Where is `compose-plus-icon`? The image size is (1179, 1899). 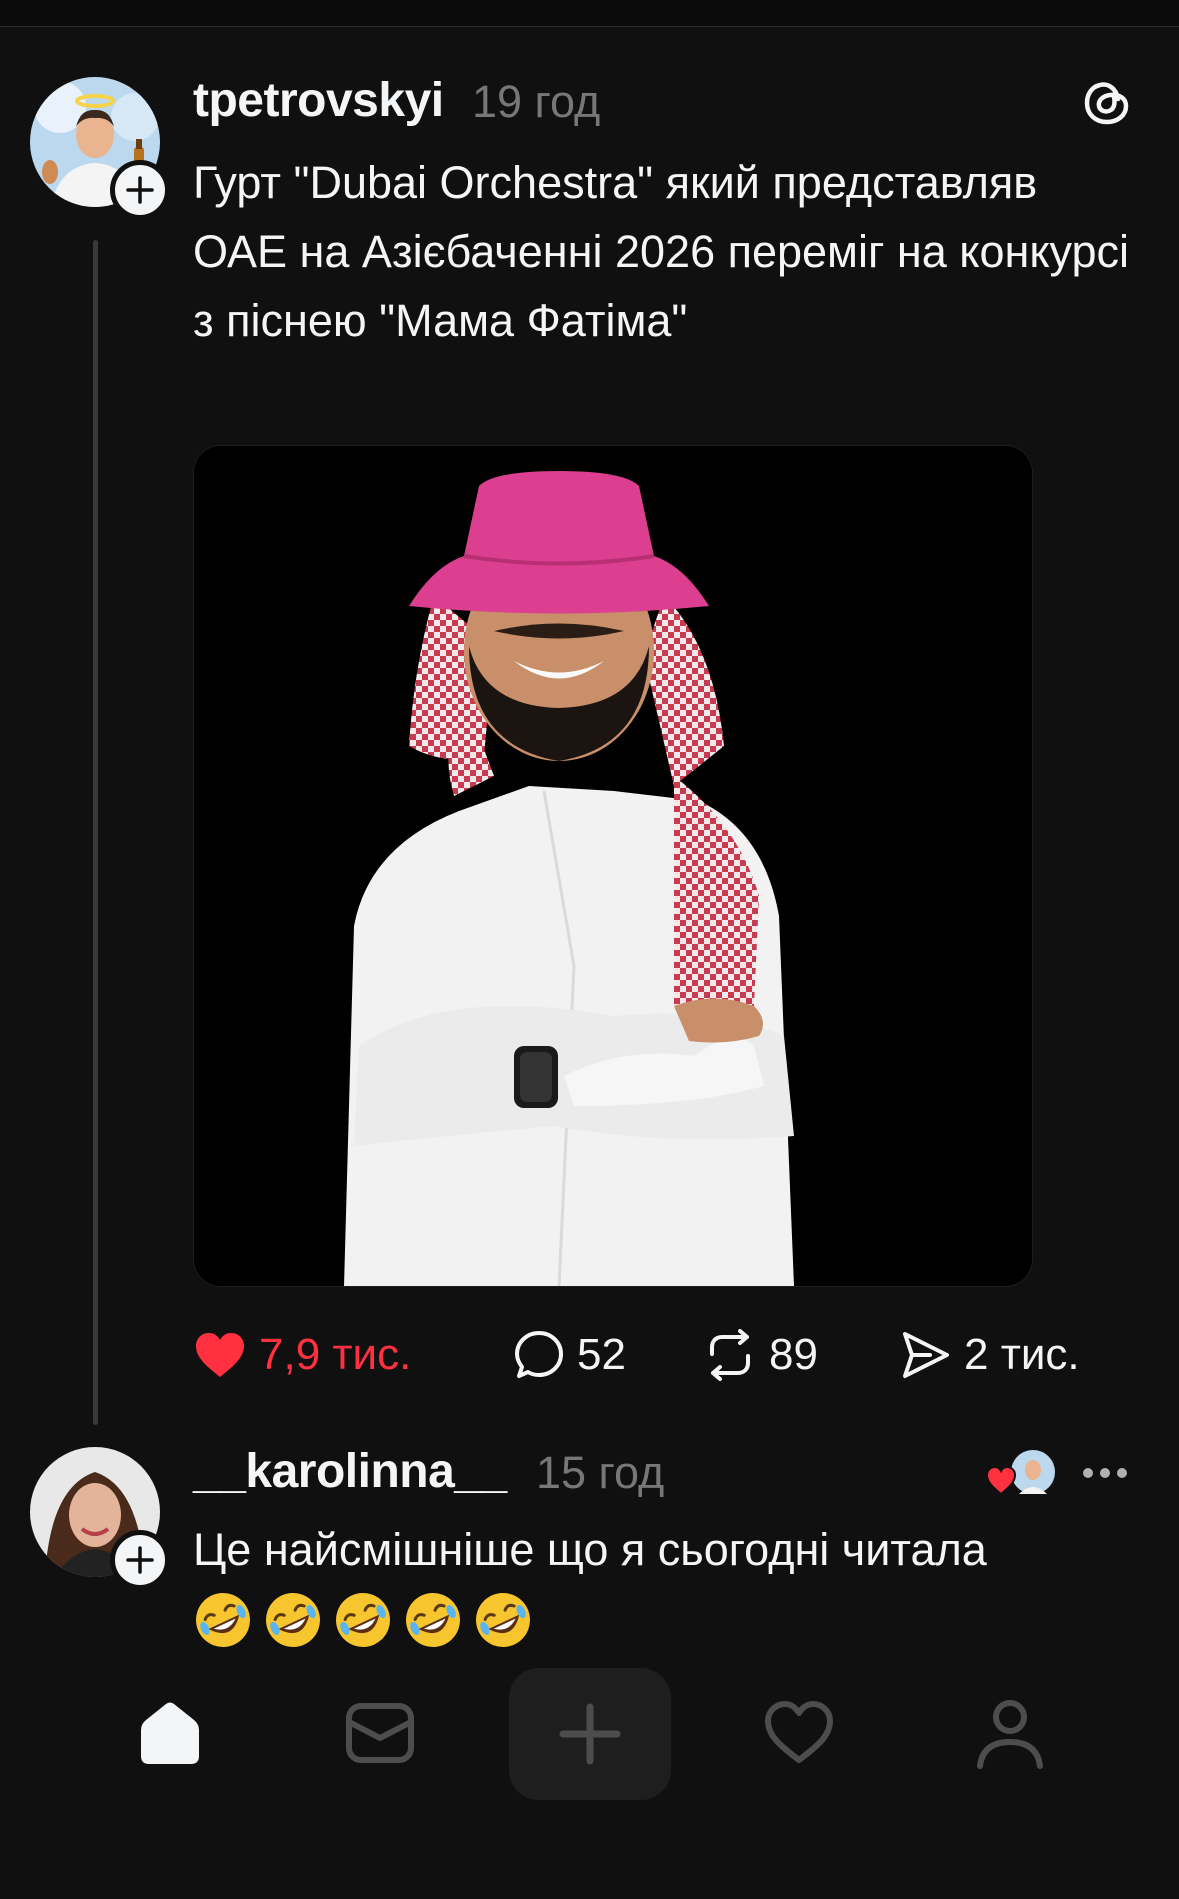
compose-plus-icon is located at coordinates (590, 1734).